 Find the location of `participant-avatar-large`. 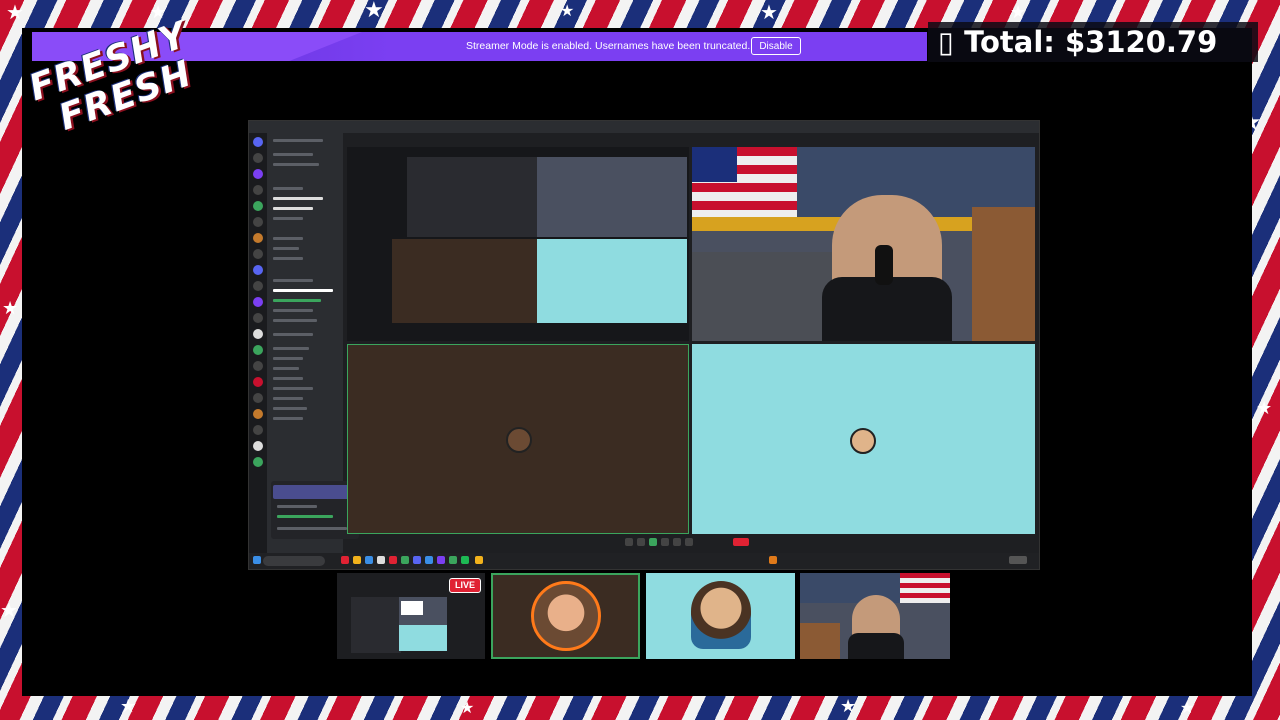

participant-avatar-large is located at coordinates (566, 616).